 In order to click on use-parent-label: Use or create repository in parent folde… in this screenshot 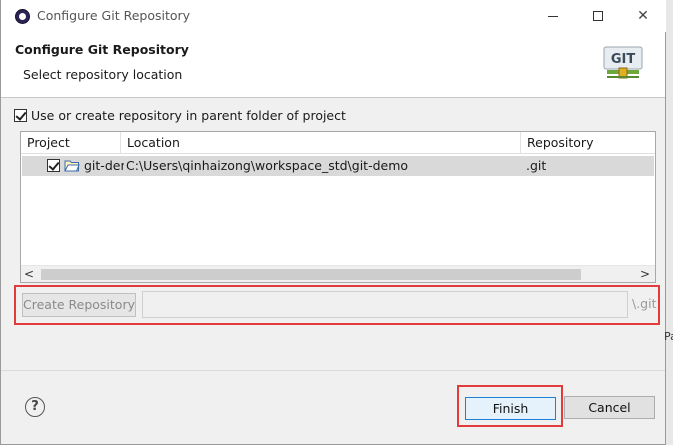, I will do `click(188, 115)`.